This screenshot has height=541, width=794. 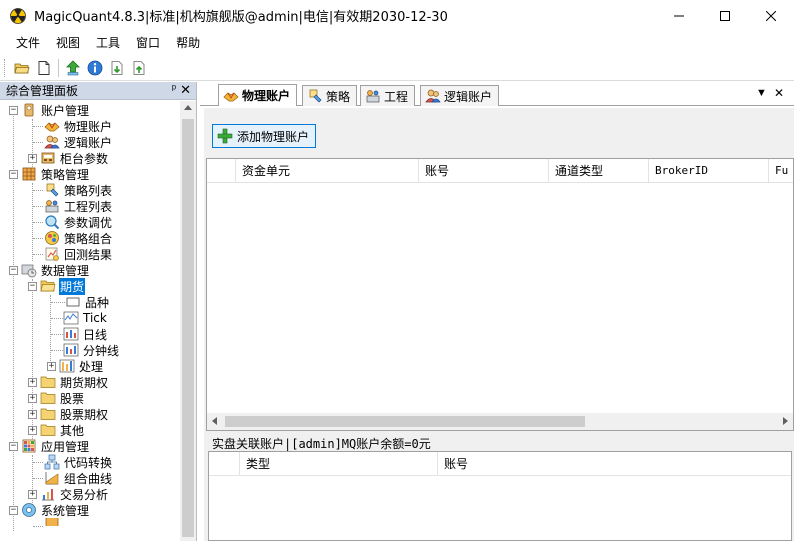 What do you see at coordinates (708, 171) in the screenshot?
I see `column-header-broker-id: BrokerID` at bounding box center [708, 171].